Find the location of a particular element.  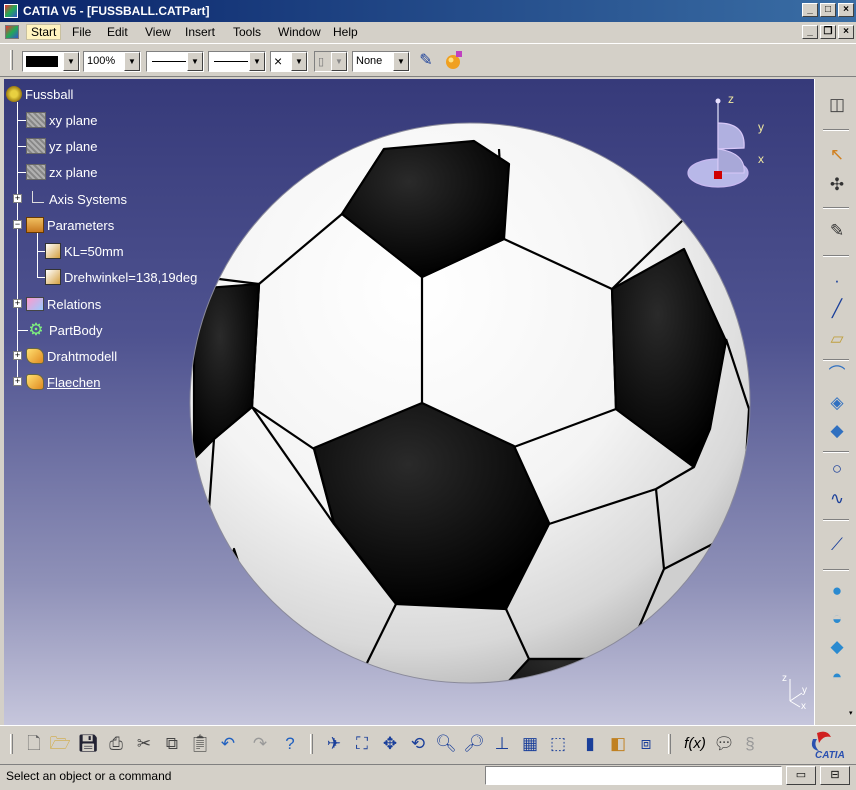

fill-surface-icon: ◆ is located at coordinates (837, 647).